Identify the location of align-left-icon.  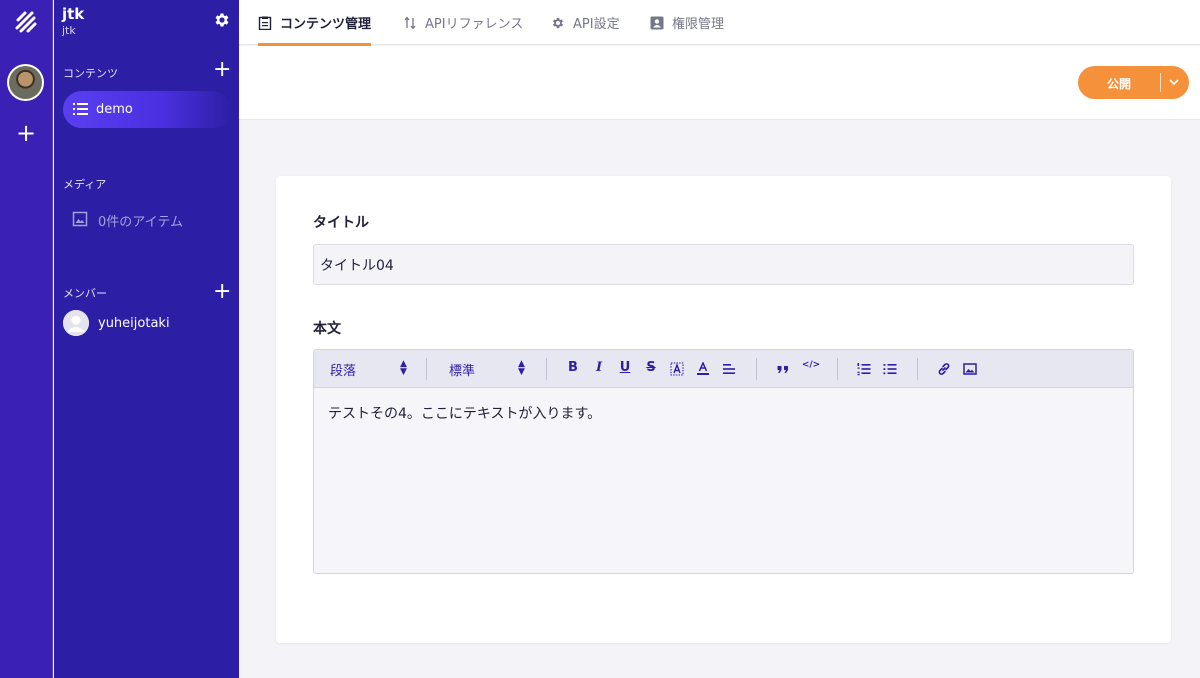
(729, 369).